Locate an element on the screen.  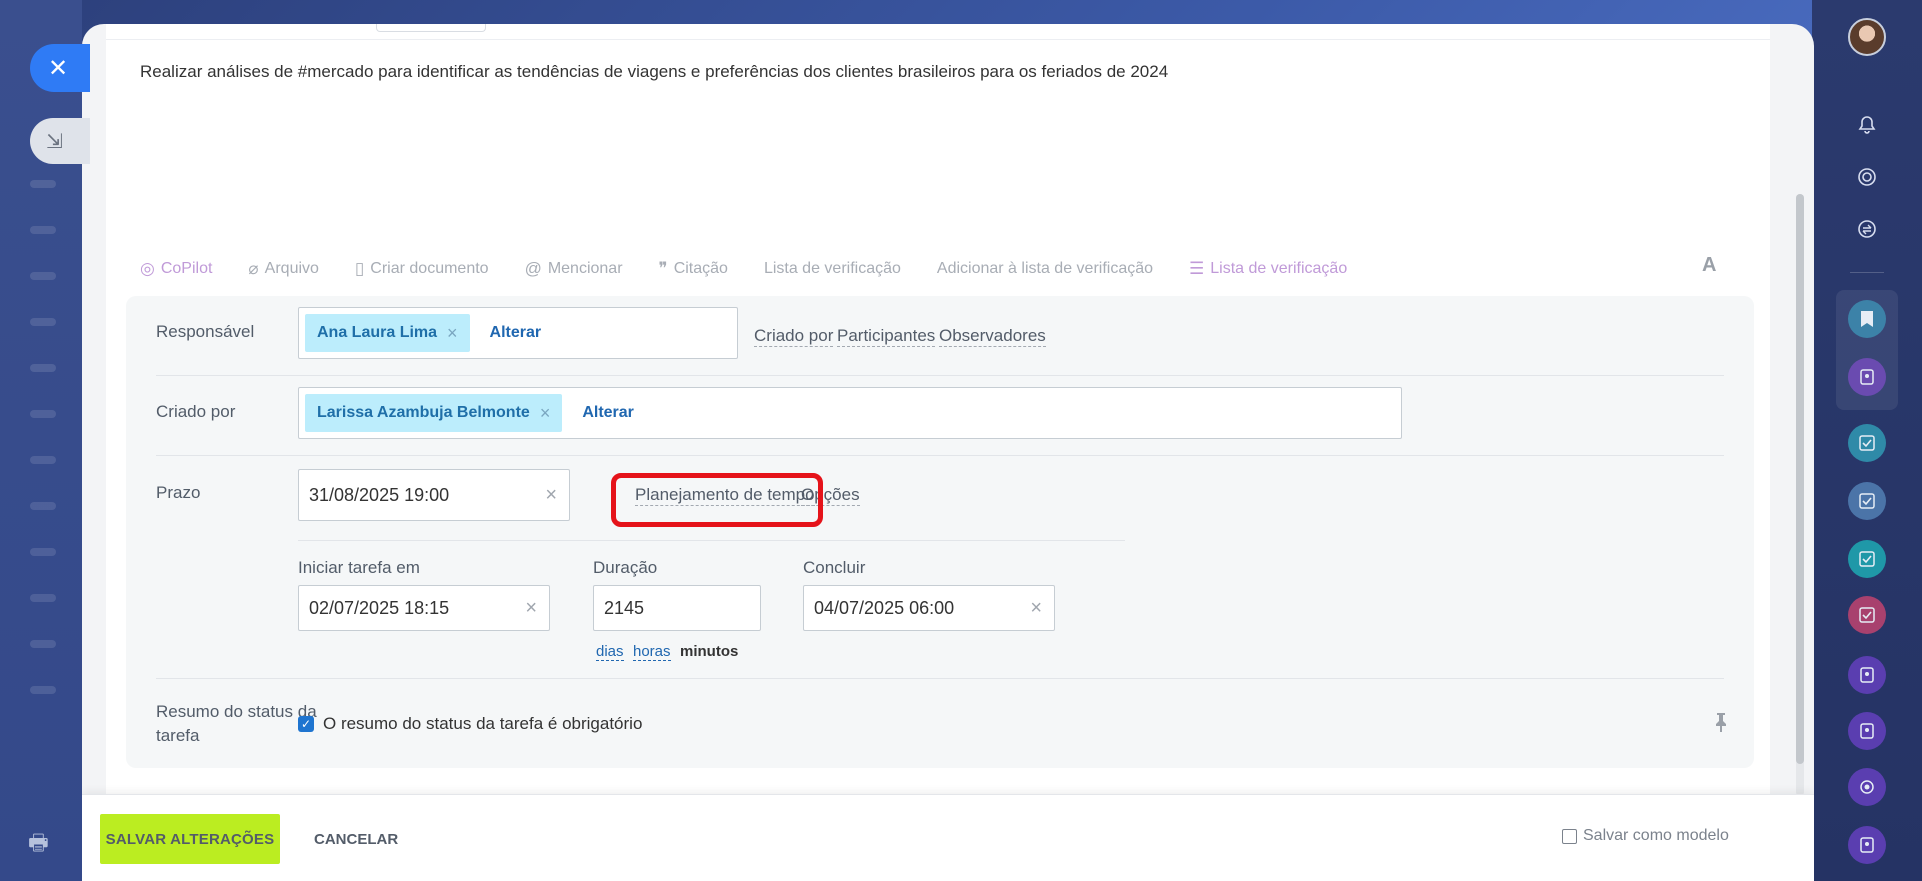
deadline-input: 31/08/2025 19:00 × is located at coordinates (434, 495).